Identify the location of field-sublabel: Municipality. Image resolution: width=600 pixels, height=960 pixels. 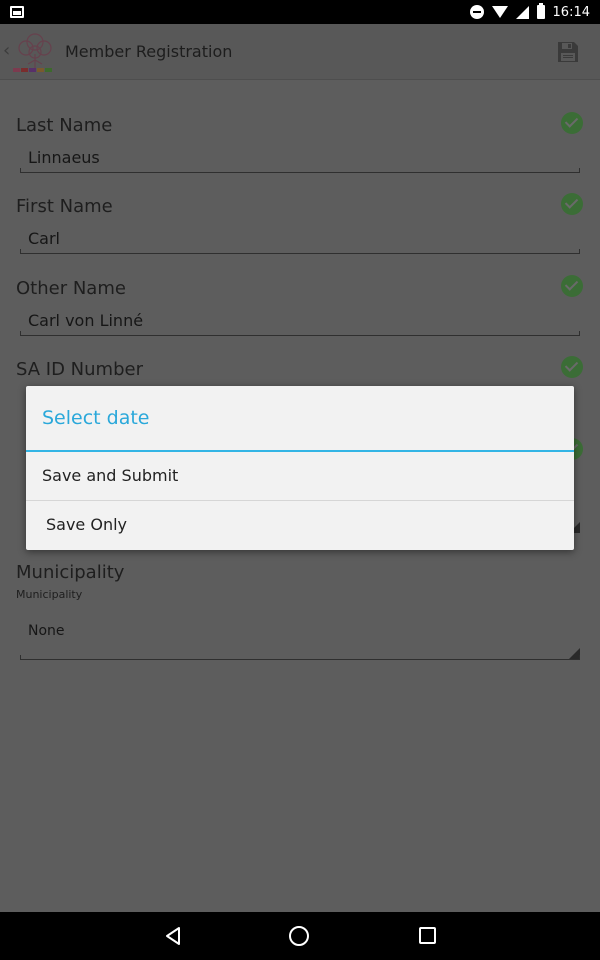
(49, 594).